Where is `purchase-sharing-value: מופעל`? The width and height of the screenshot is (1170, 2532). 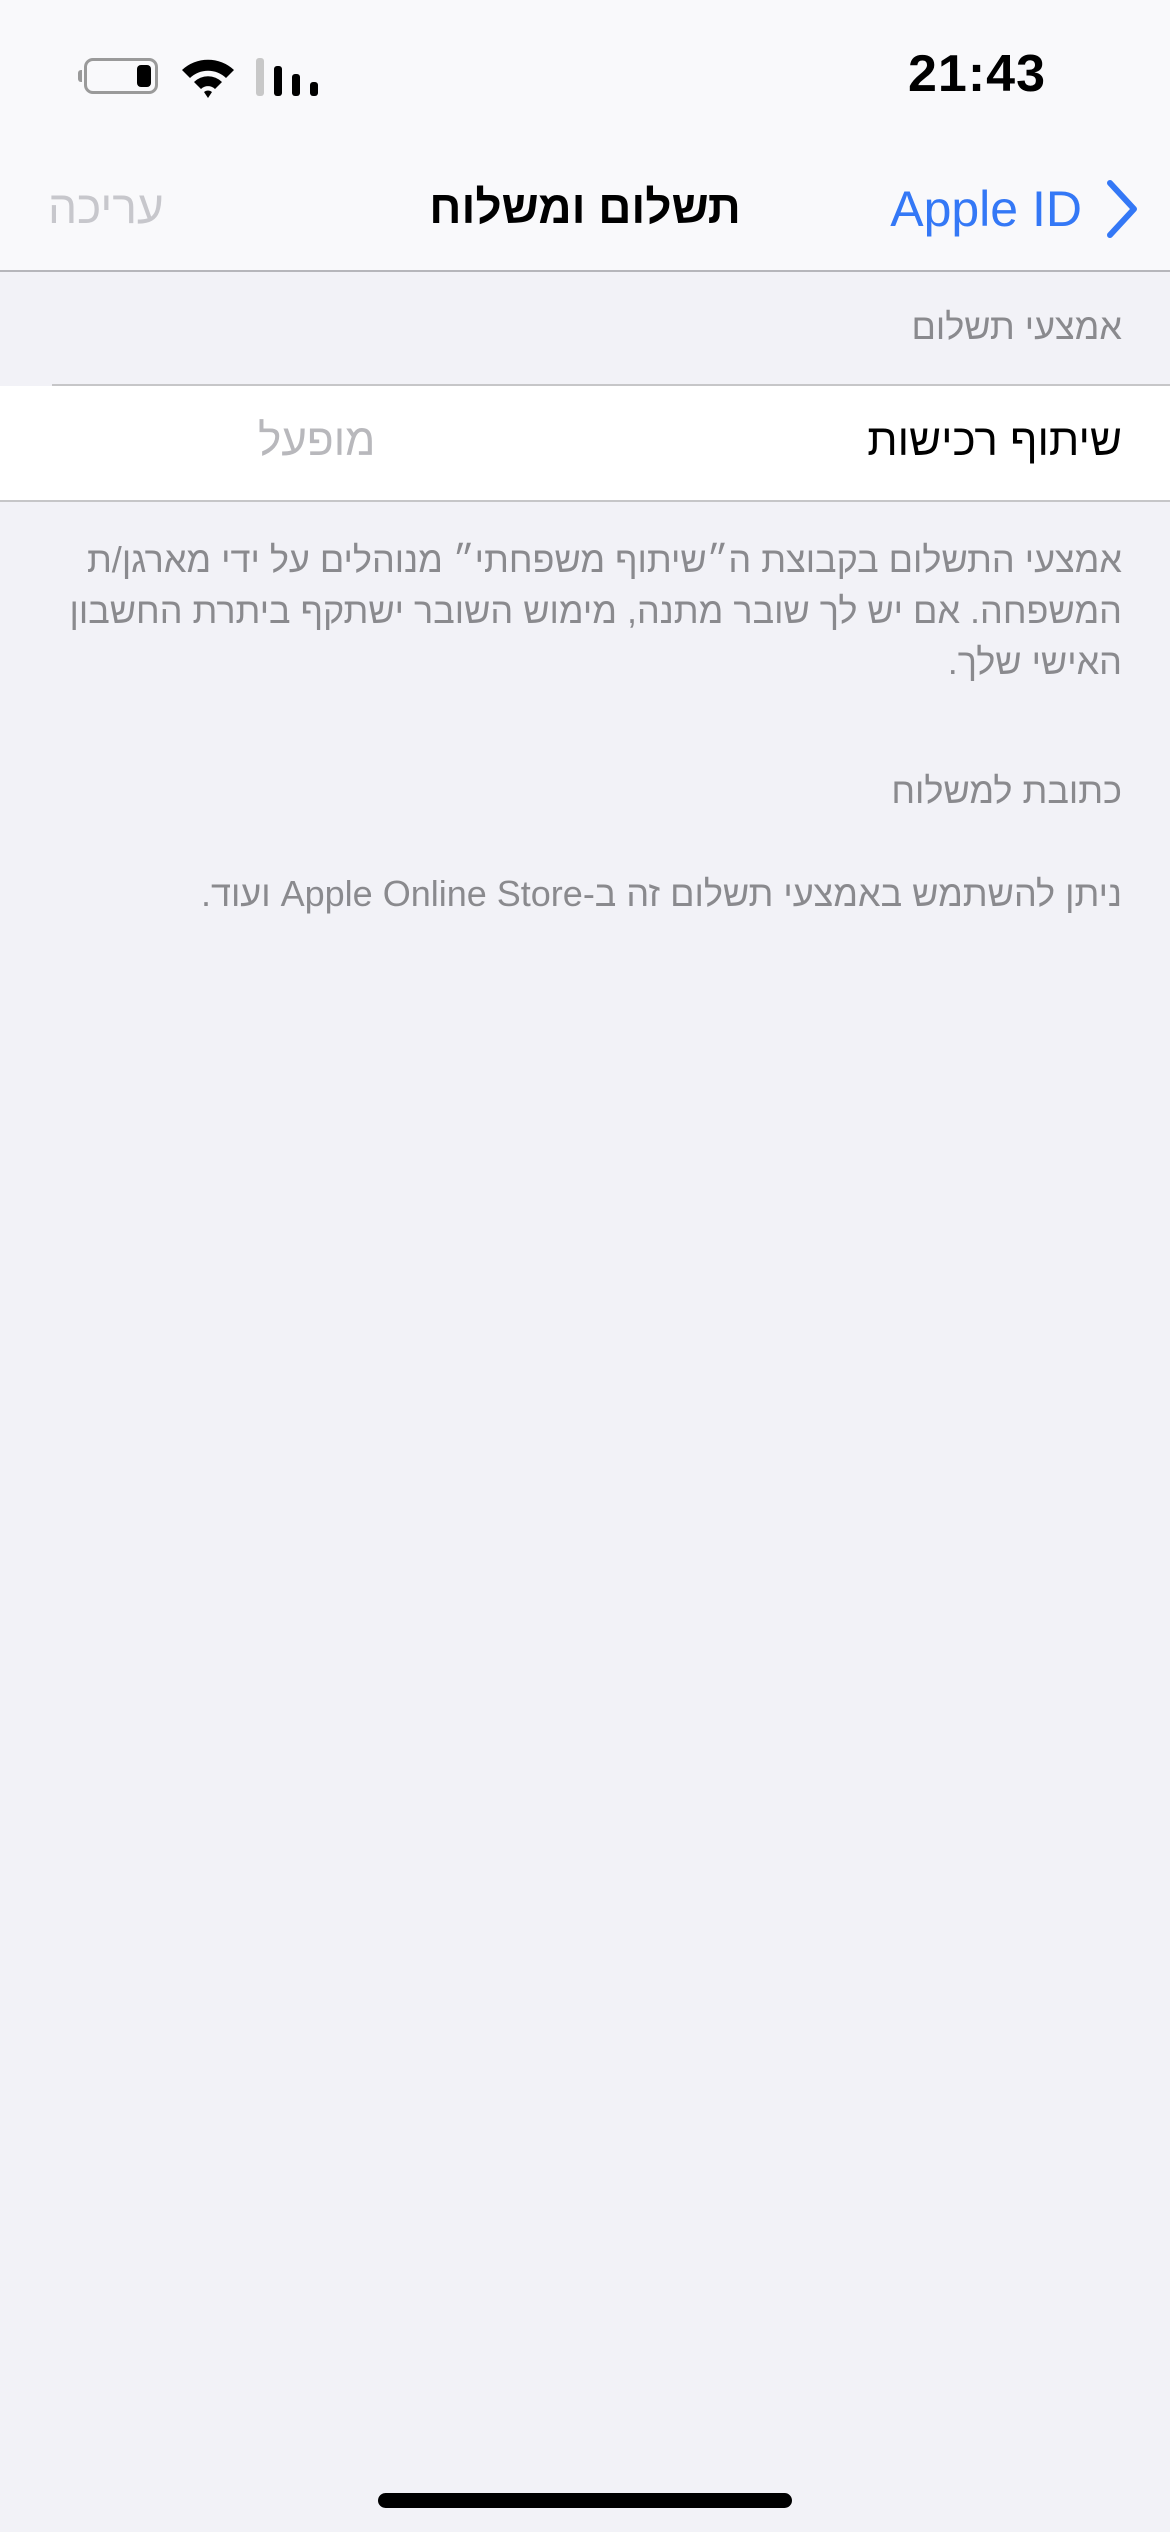 purchase-sharing-value: מופעל is located at coordinates (317, 440).